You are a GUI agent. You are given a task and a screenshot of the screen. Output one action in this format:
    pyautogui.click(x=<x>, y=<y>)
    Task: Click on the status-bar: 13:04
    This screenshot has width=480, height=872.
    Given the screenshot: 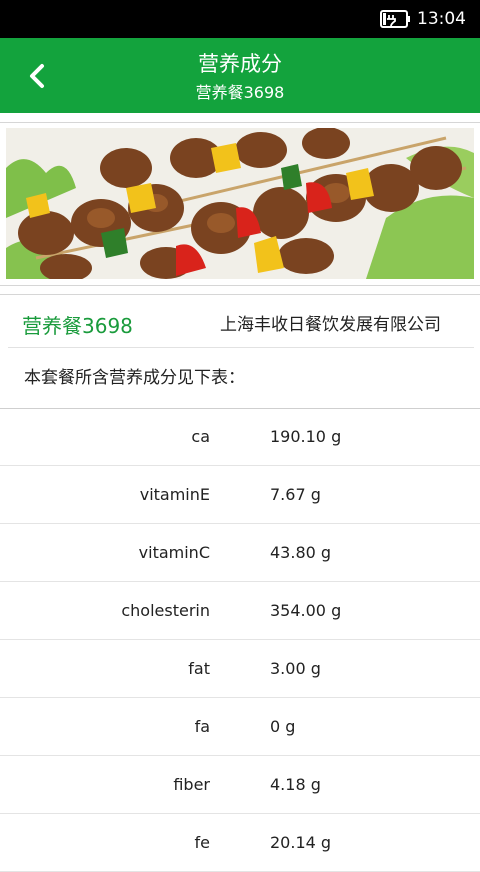 What is the action you would take?
    pyautogui.click(x=240, y=19)
    